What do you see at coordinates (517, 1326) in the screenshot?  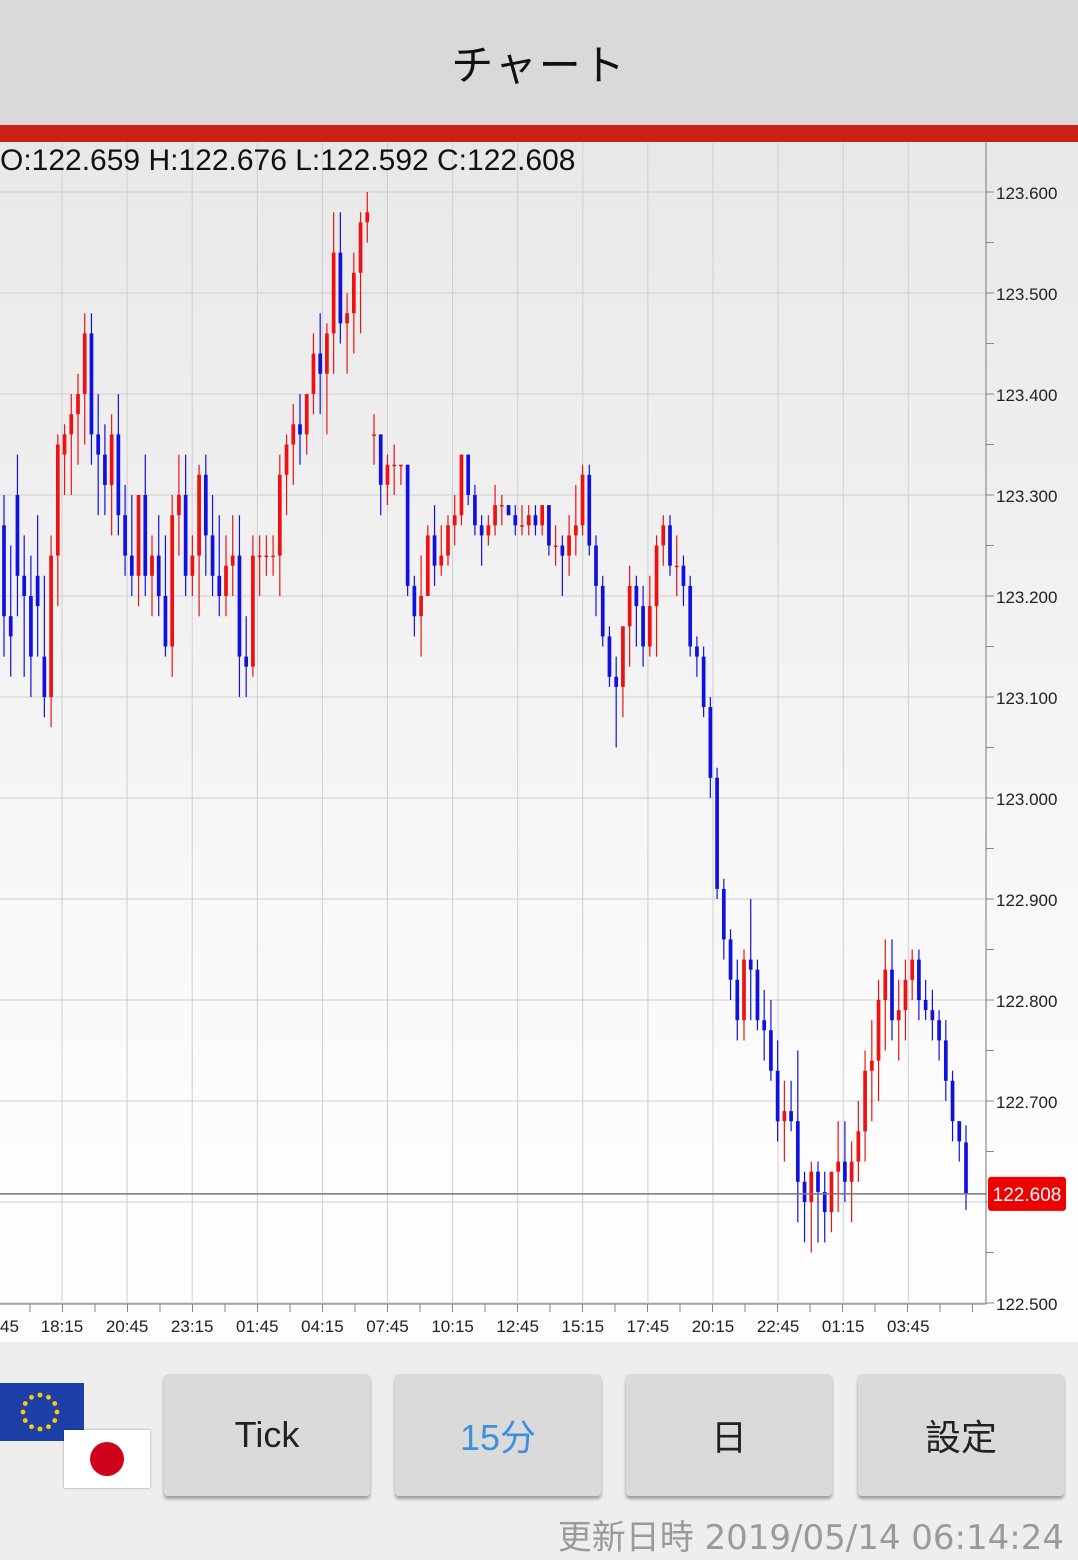 I see `time-axis-label: 12:45` at bounding box center [517, 1326].